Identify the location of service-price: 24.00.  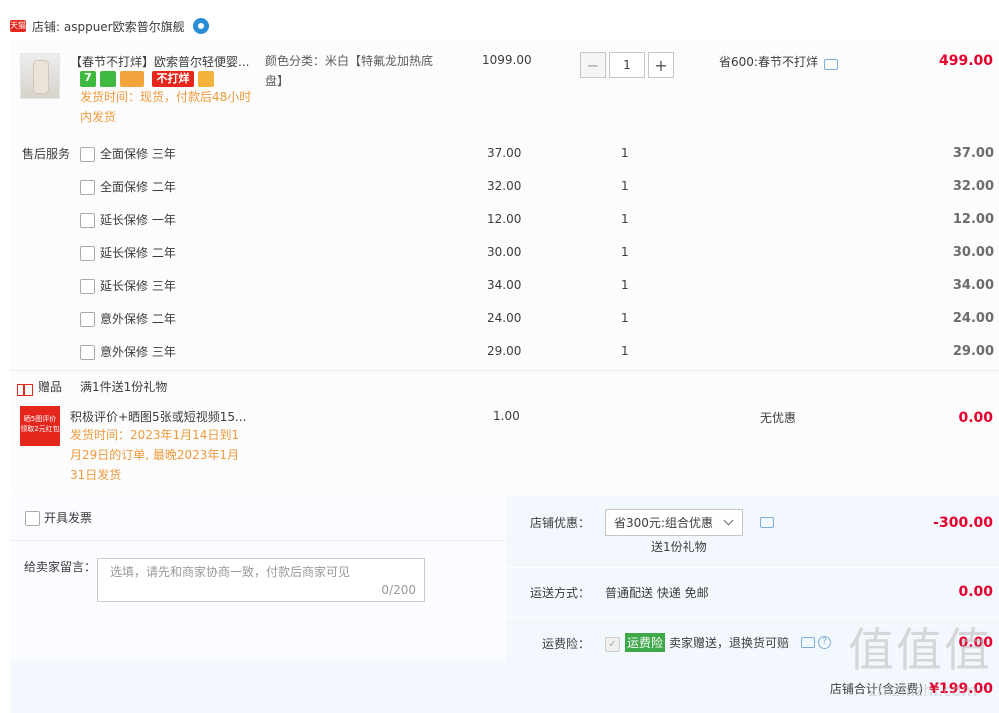
(504, 318).